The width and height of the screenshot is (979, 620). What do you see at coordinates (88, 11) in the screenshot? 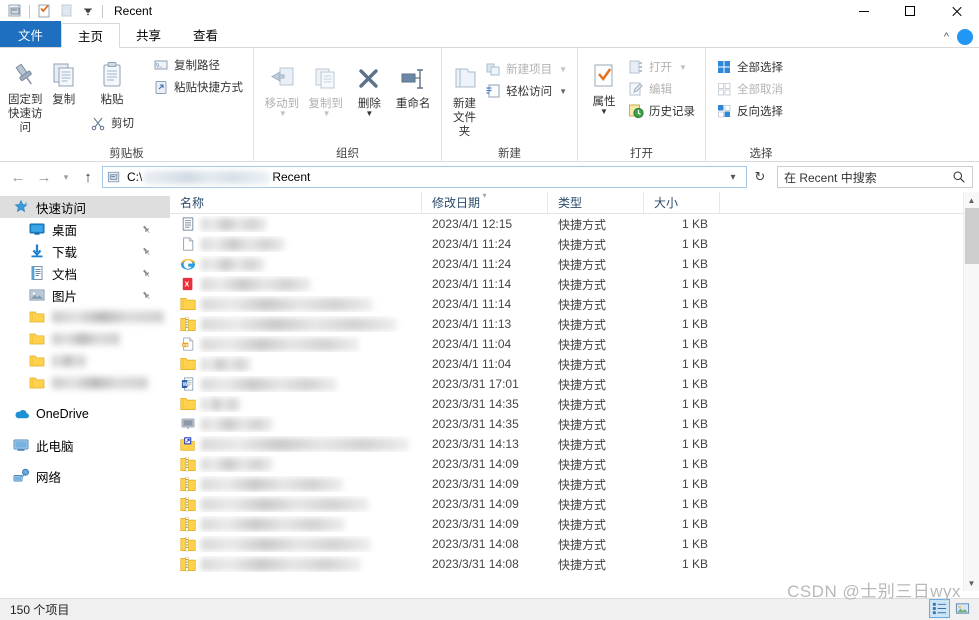
I see `chevron-down-icon` at bounding box center [88, 11].